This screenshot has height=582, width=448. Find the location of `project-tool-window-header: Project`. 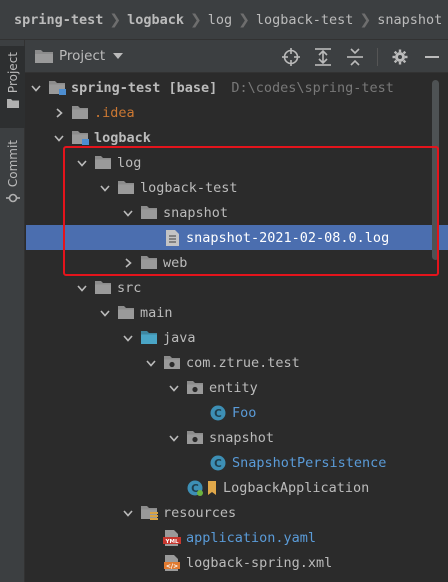

project-tool-window-header: Project is located at coordinates (236, 56).